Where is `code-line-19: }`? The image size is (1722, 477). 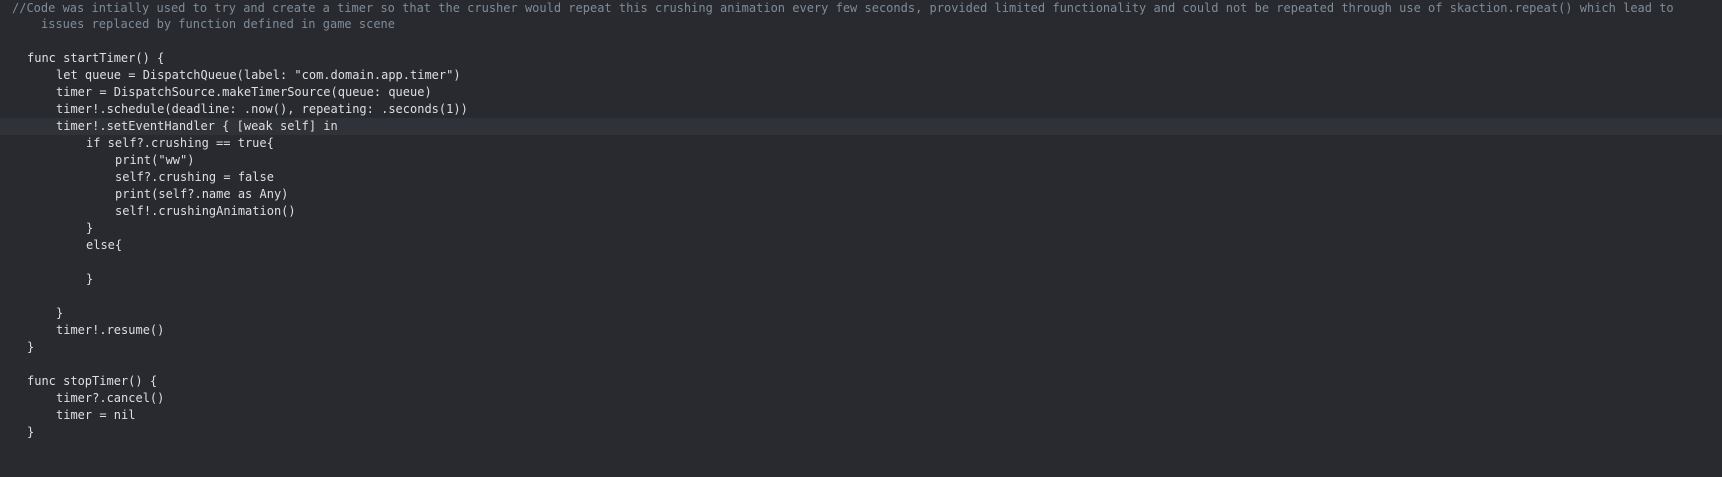
code-line-19: } is located at coordinates (861, 313).